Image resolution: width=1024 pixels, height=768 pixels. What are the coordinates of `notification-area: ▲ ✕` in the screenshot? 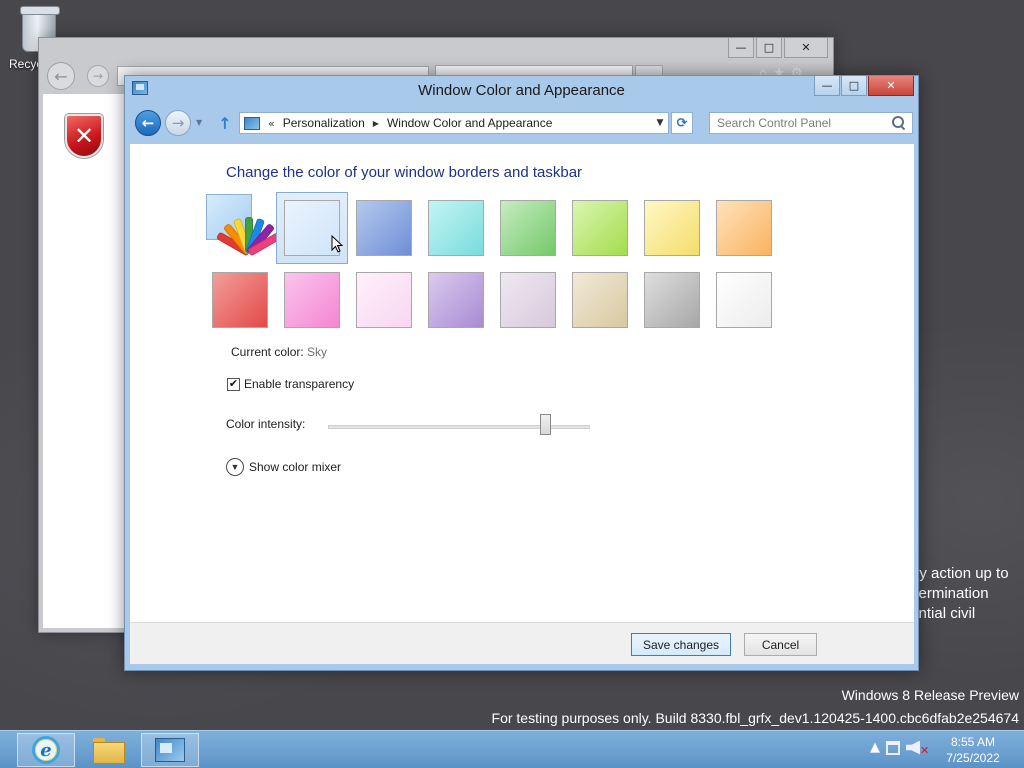 It's located at (899, 747).